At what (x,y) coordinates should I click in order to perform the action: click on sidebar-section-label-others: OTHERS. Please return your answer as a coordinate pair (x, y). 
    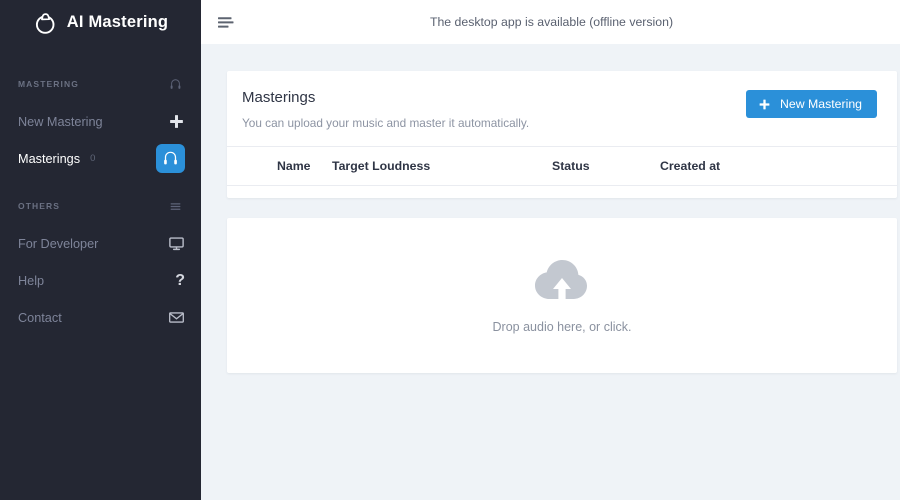
    Looking at the image, I should click on (39, 206).